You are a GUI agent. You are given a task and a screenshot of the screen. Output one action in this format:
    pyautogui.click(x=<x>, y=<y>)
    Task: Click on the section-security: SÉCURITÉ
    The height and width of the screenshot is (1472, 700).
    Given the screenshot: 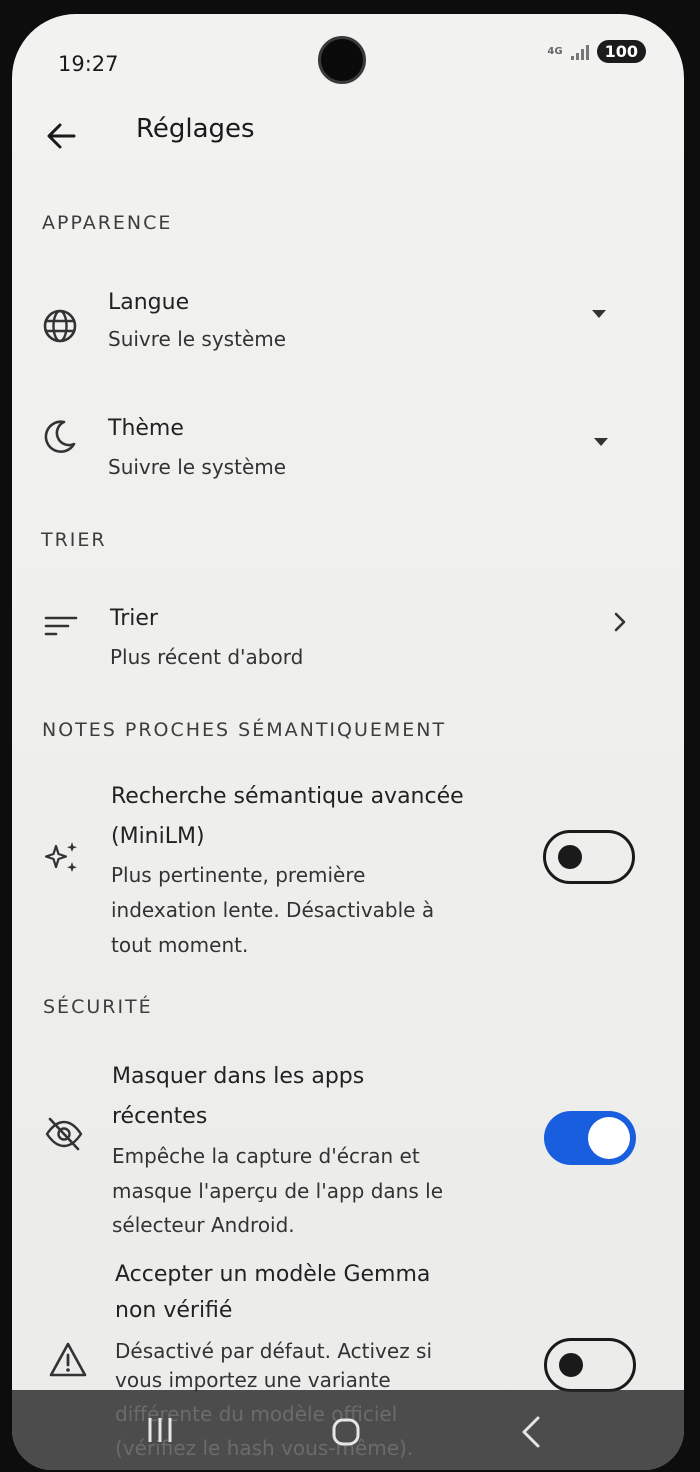 What is the action you would take?
    pyautogui.click(x=98, y=1007)
    